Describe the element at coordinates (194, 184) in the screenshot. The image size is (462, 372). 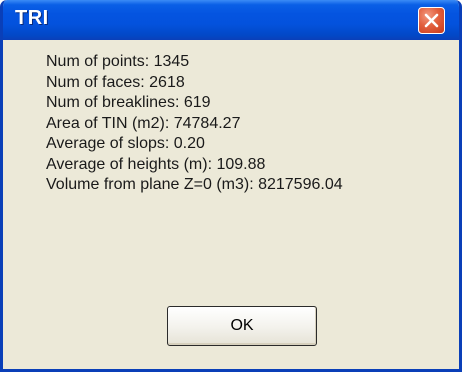
I see `volume-text: Volume from plane Z=0 (m3): 8217596.04` at that location.